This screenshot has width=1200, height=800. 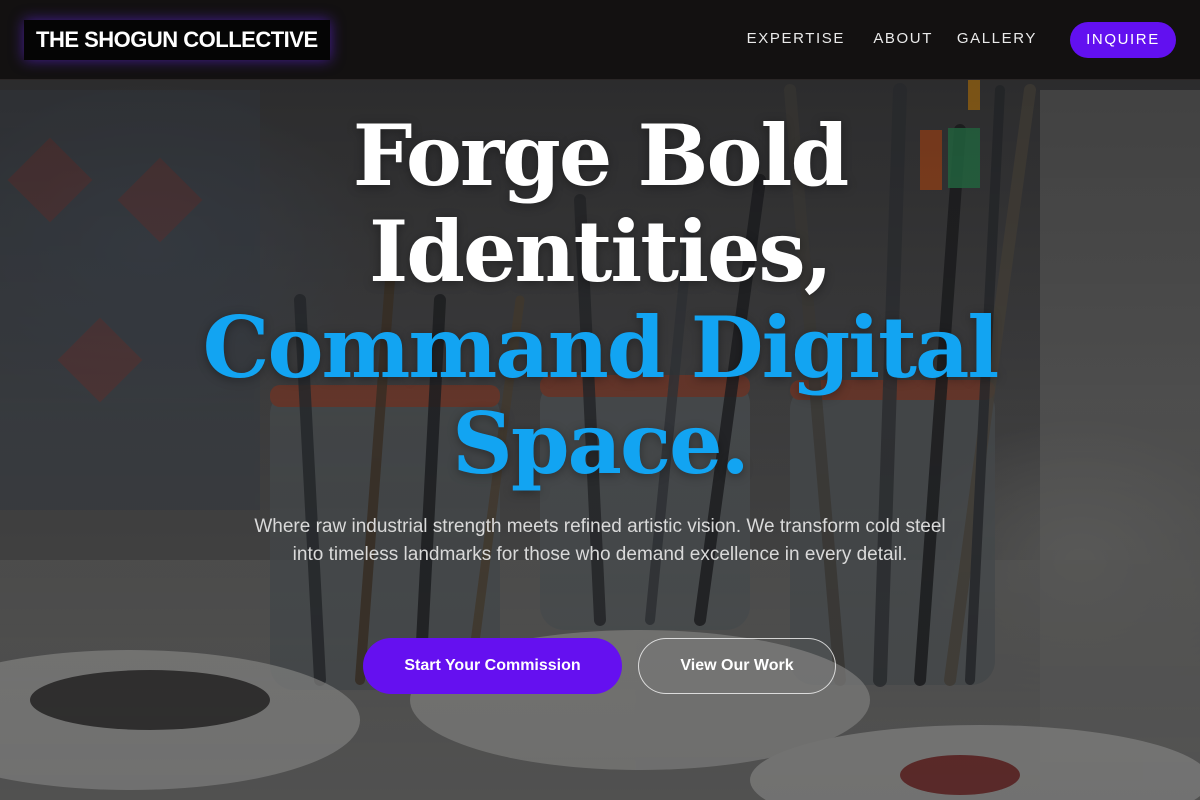 I want to click on view-work-button: View Our Work, so click(x=737, y=666).